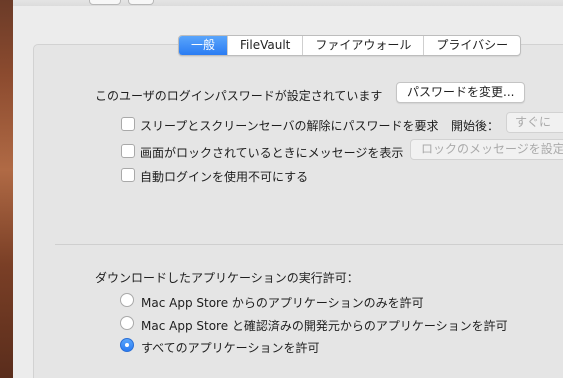  Describe the element at coordinates (288, 3) in the screenshot. I see `window-toolbar` at that location.